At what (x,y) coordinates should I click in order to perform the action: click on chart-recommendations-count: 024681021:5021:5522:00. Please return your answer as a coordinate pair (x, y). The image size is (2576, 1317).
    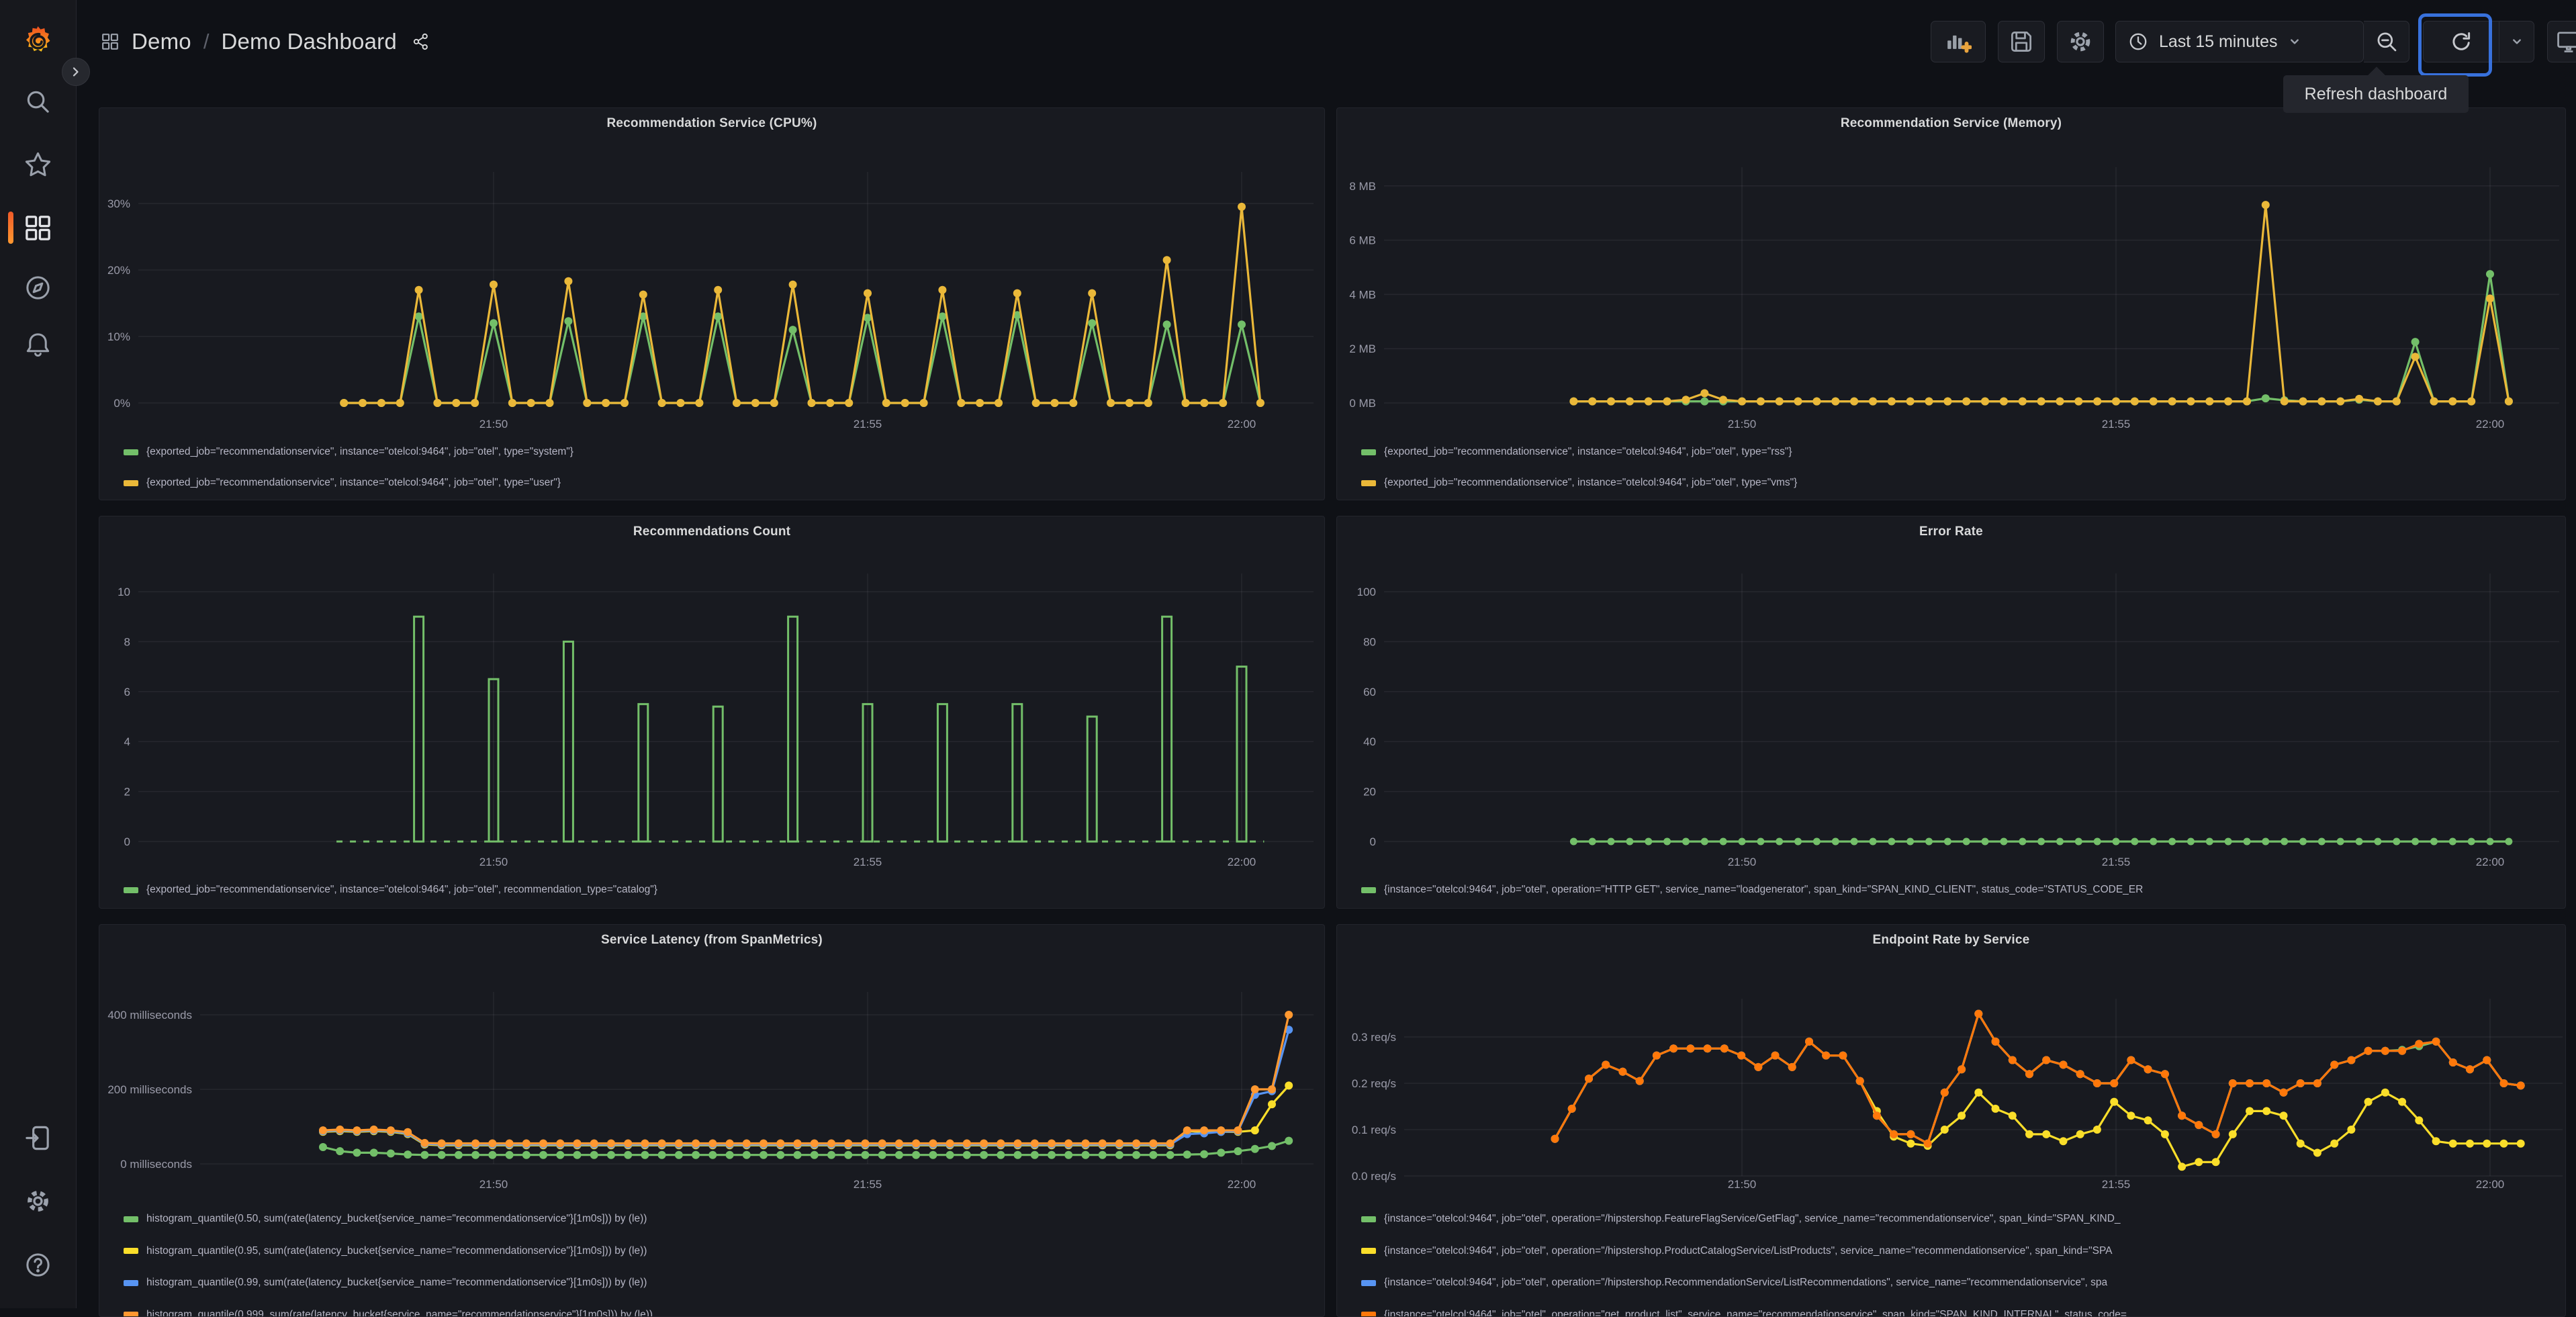
    Looking at the image, I should click on (712, 713).